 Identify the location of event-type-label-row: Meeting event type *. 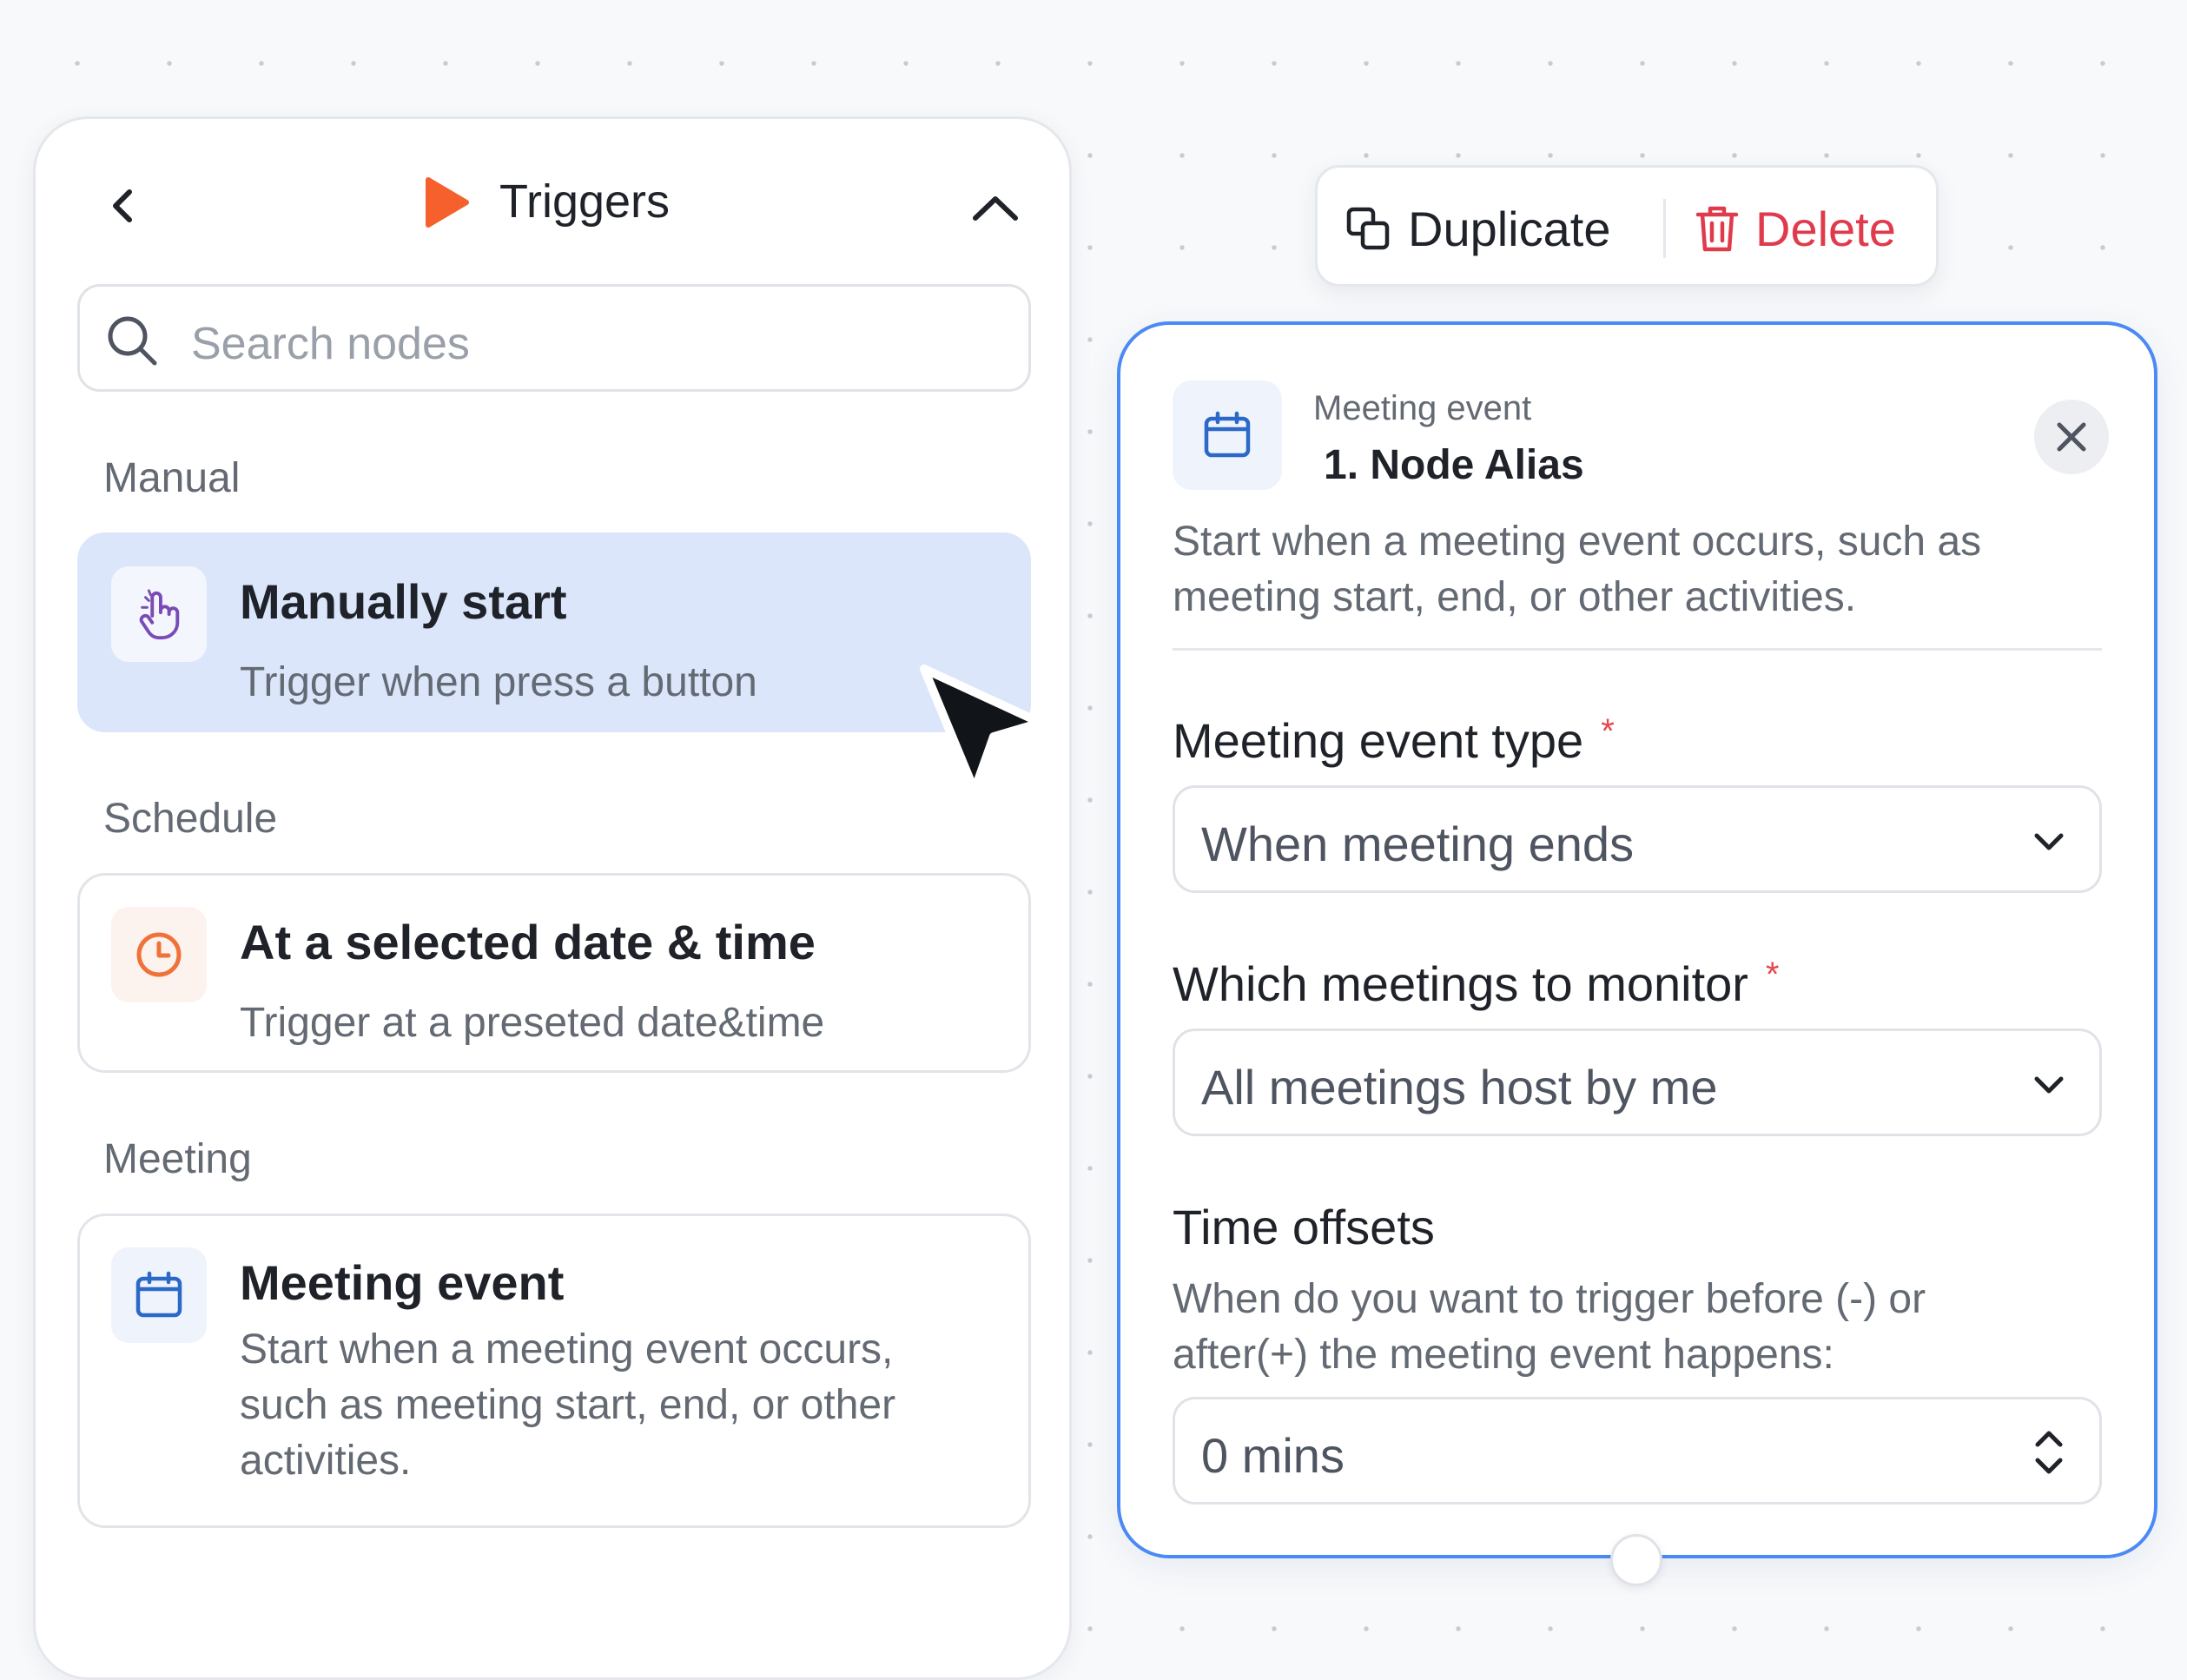
(1394, 740).